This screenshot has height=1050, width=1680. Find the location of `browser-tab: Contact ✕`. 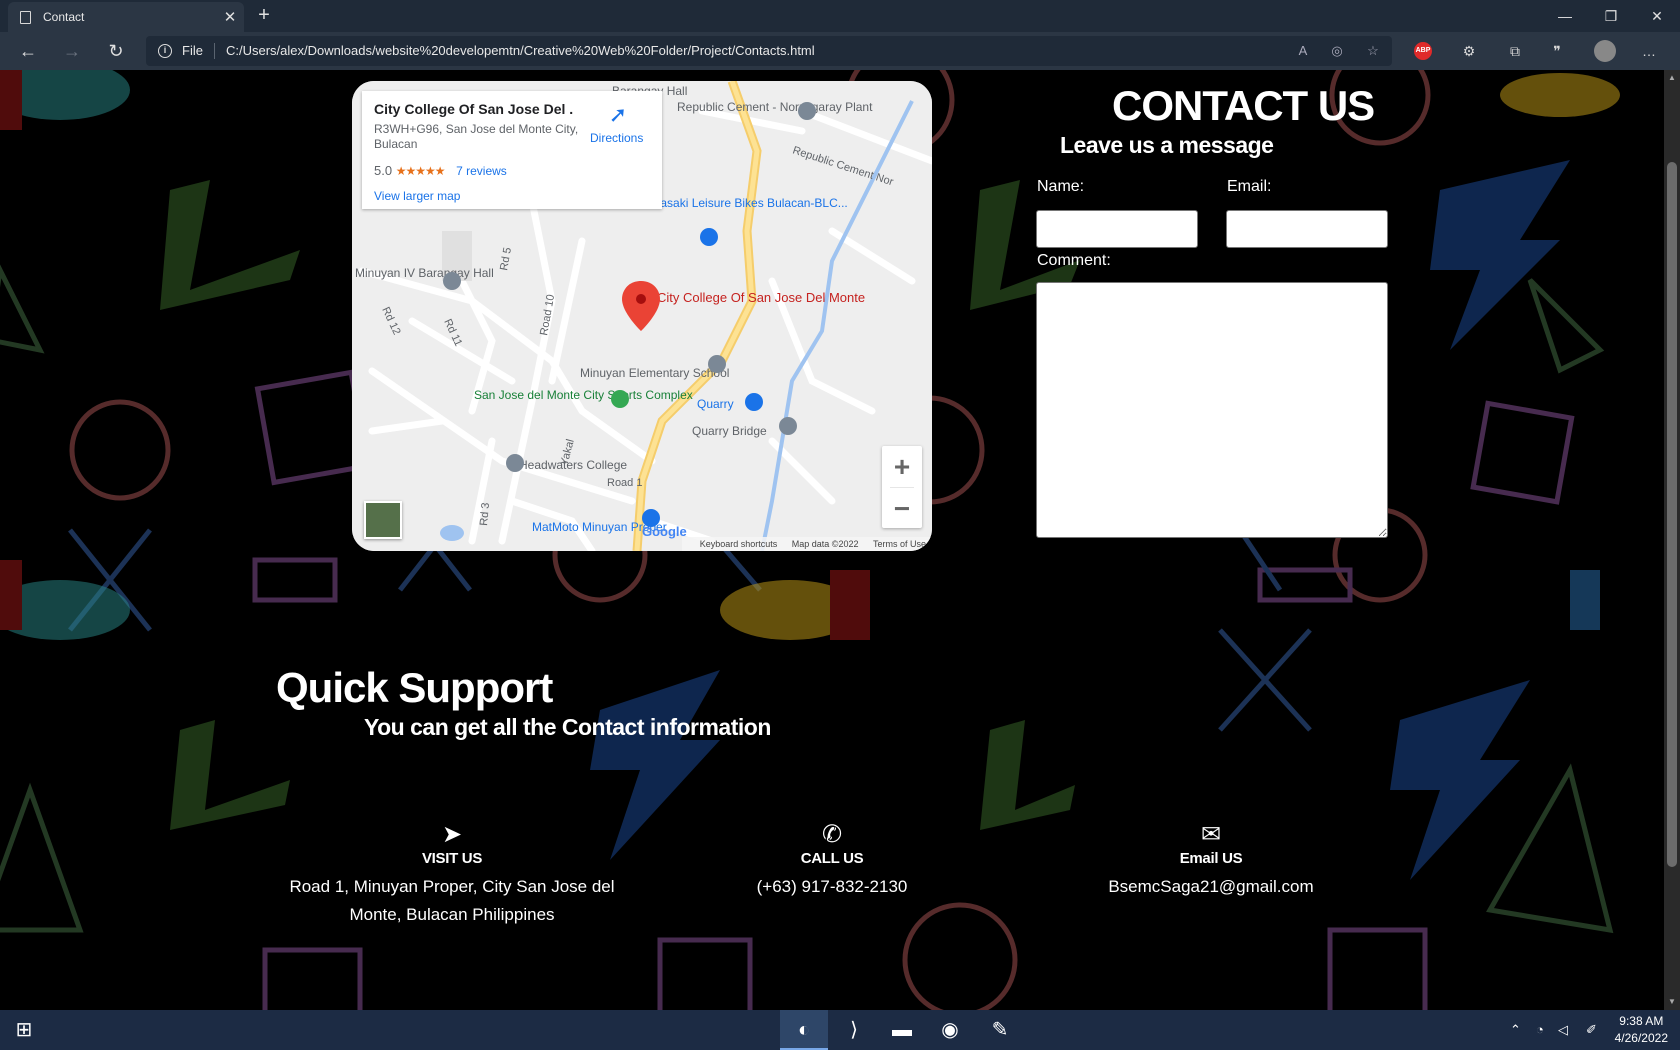

browser-tab: Contact ✕ is located at coordinates (126, 17).